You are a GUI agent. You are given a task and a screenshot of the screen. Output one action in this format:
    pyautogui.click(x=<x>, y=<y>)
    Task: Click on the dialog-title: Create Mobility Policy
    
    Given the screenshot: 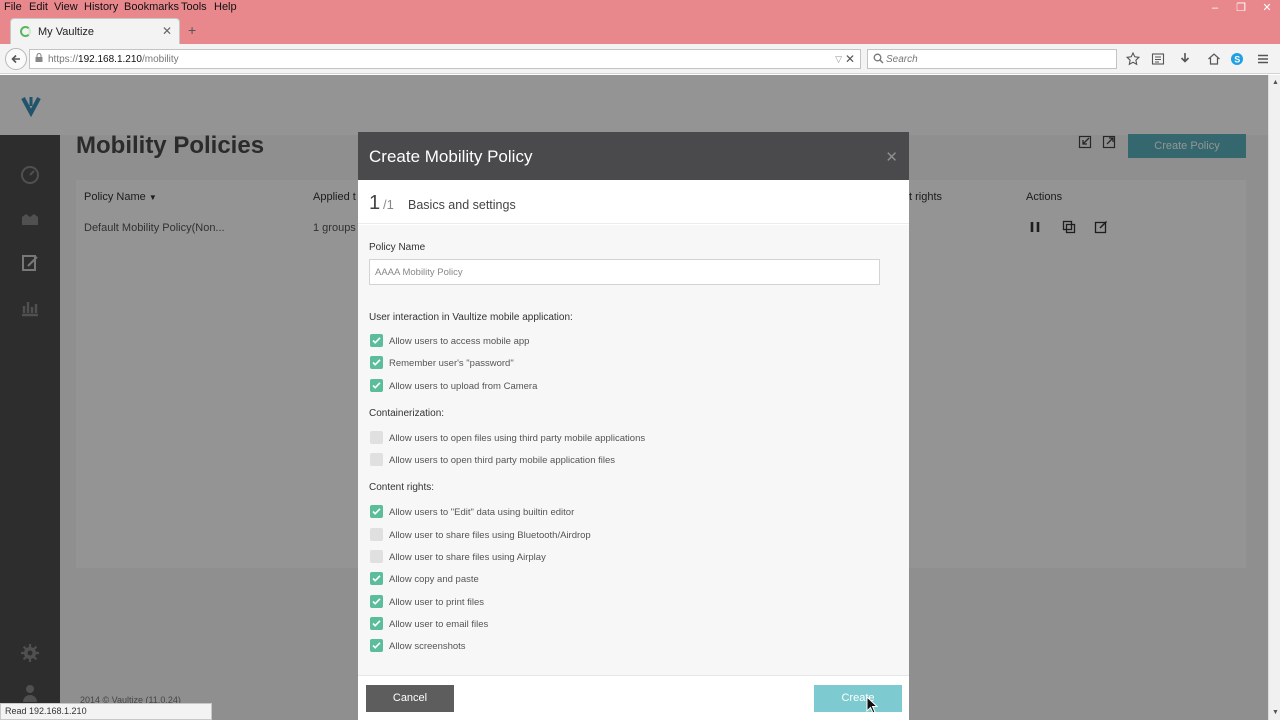 What is the action you would take?
    pyautogui.click(x=451, y=156)
    